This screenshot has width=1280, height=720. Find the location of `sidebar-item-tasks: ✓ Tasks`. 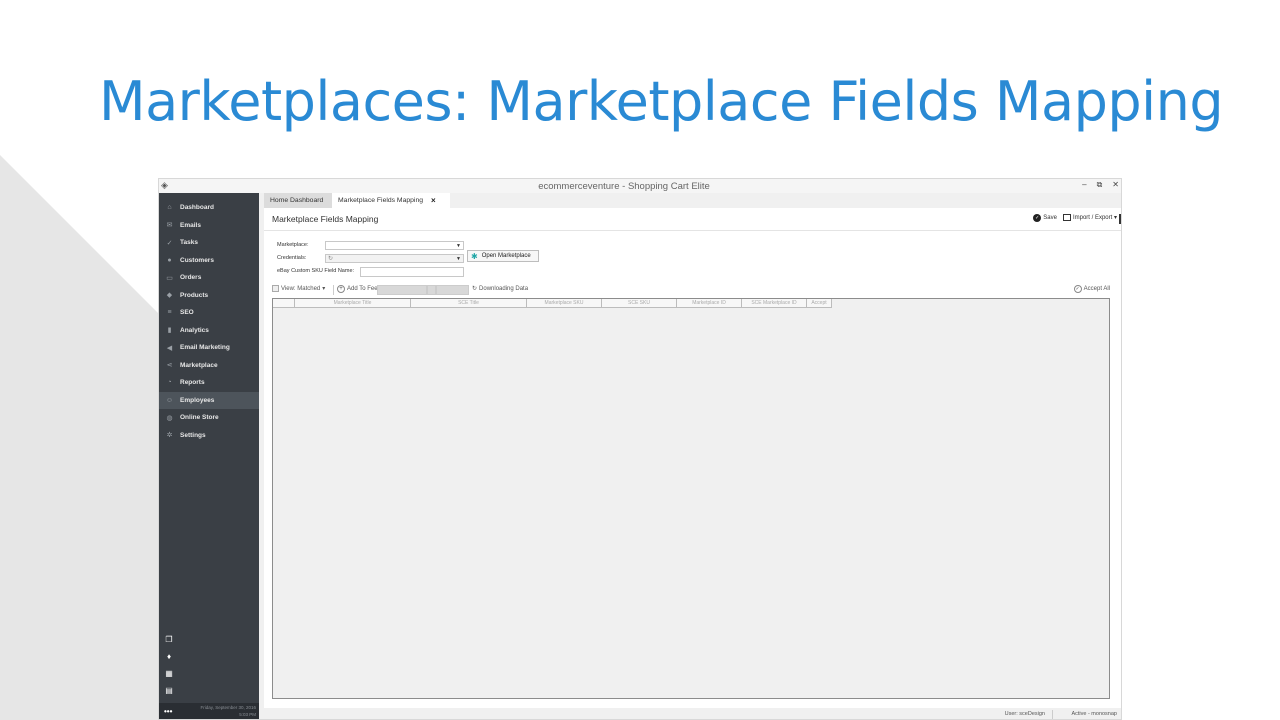

sidebar-item-tasks: ✓ Tasks is located at coordinates (209, 242).